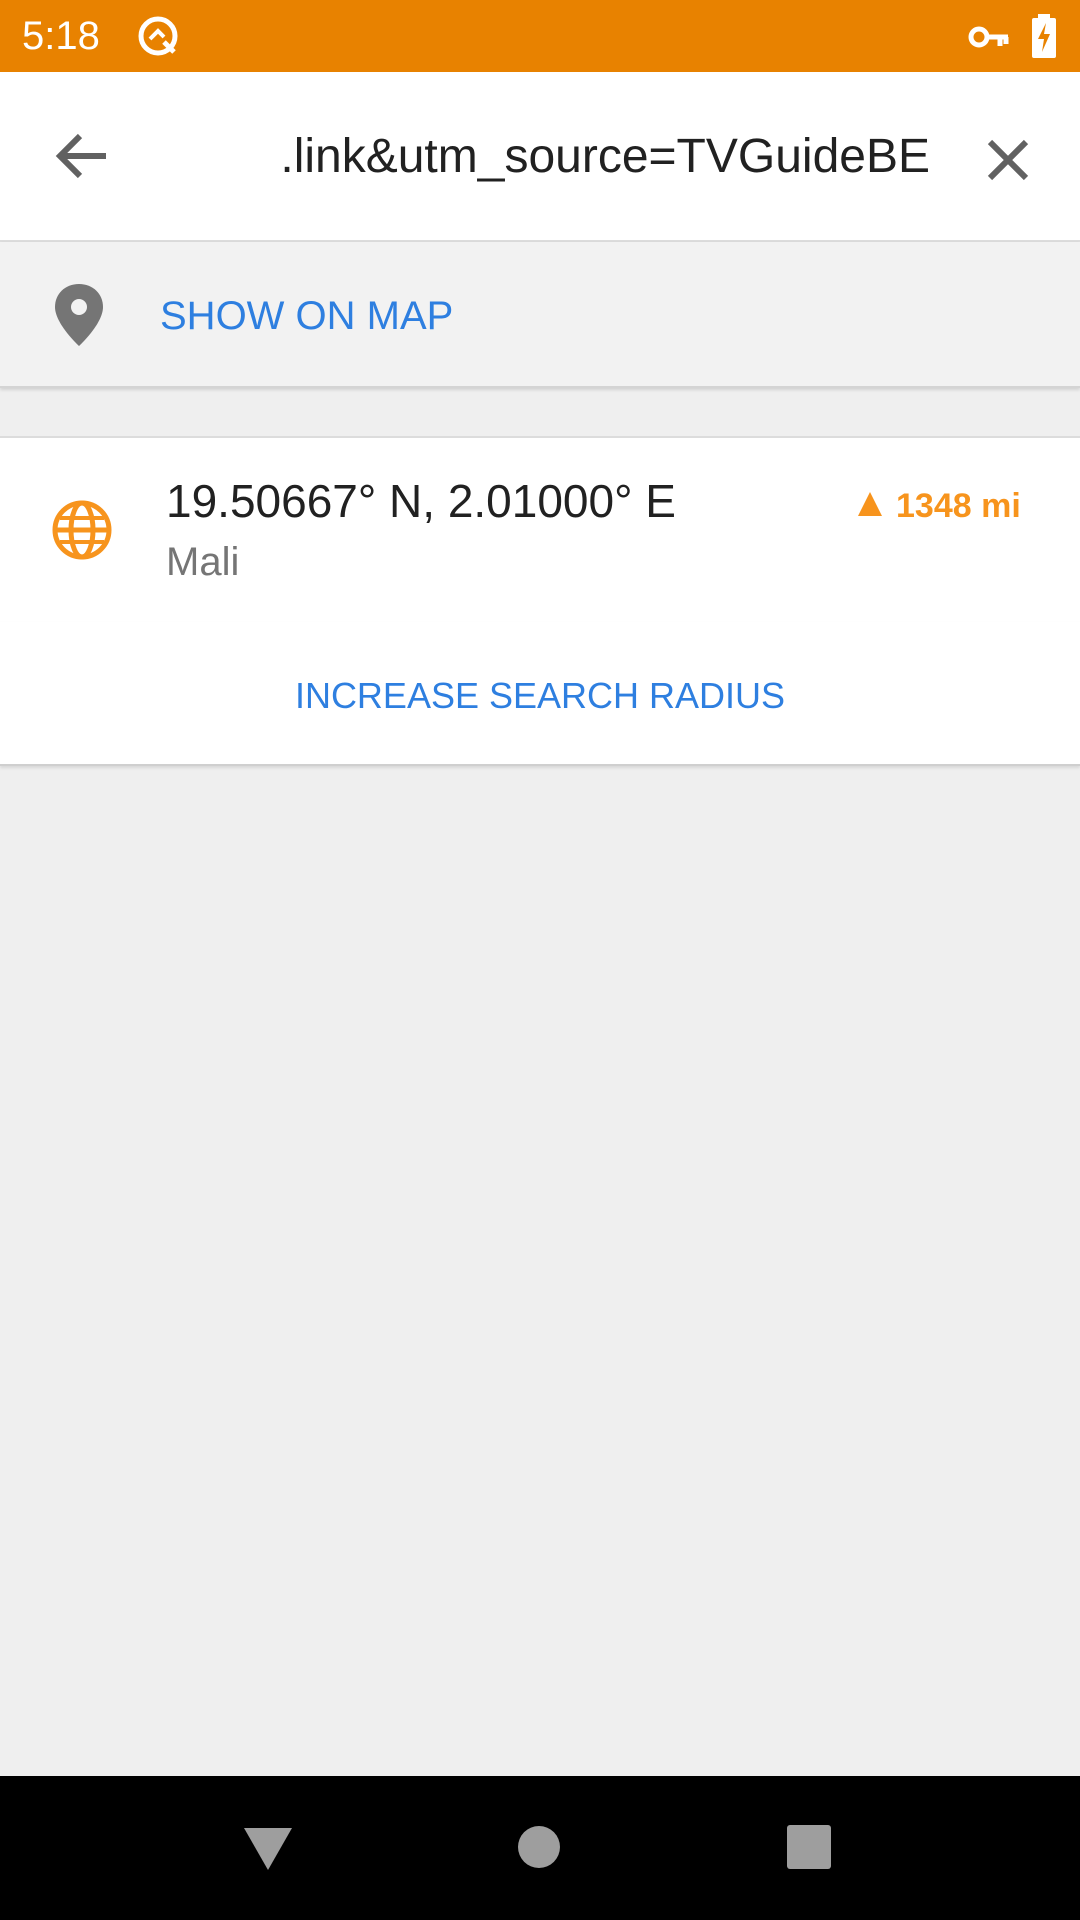 This screenshot has width=1080, height=1920. Describe the element at coordinates (540, 315) in the screenshot. I see `show-on-map-button: SHOW ON MAP` at that location.